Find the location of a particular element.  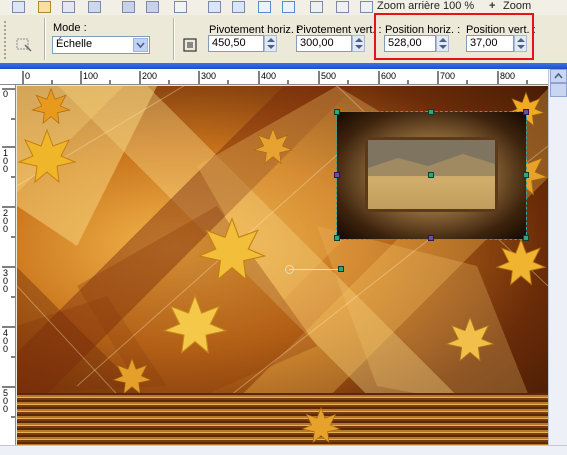

ruler-label: 400 is located at coordinates (269, 76).